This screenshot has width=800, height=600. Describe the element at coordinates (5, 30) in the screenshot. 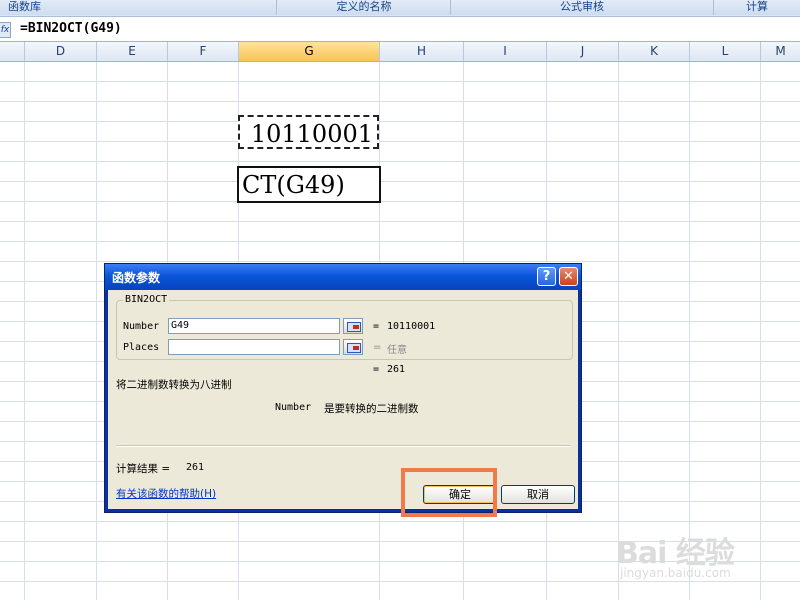

I see `insert-function-icon: fx` at that location.